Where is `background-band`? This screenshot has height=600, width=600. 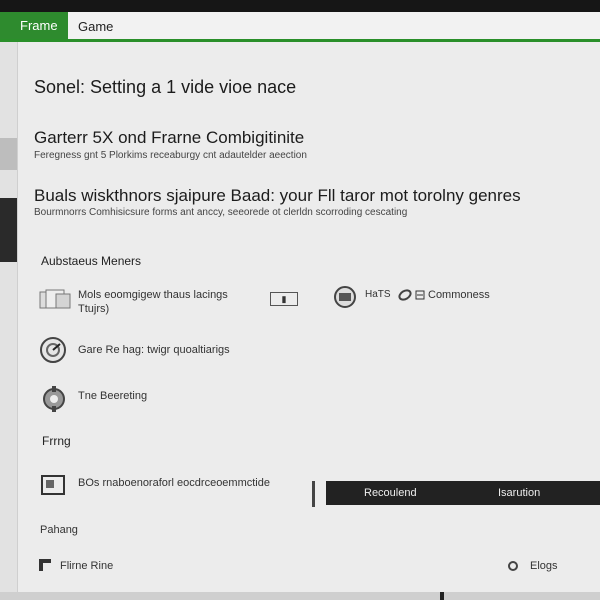 background-band is located at coordinates (9, 154).